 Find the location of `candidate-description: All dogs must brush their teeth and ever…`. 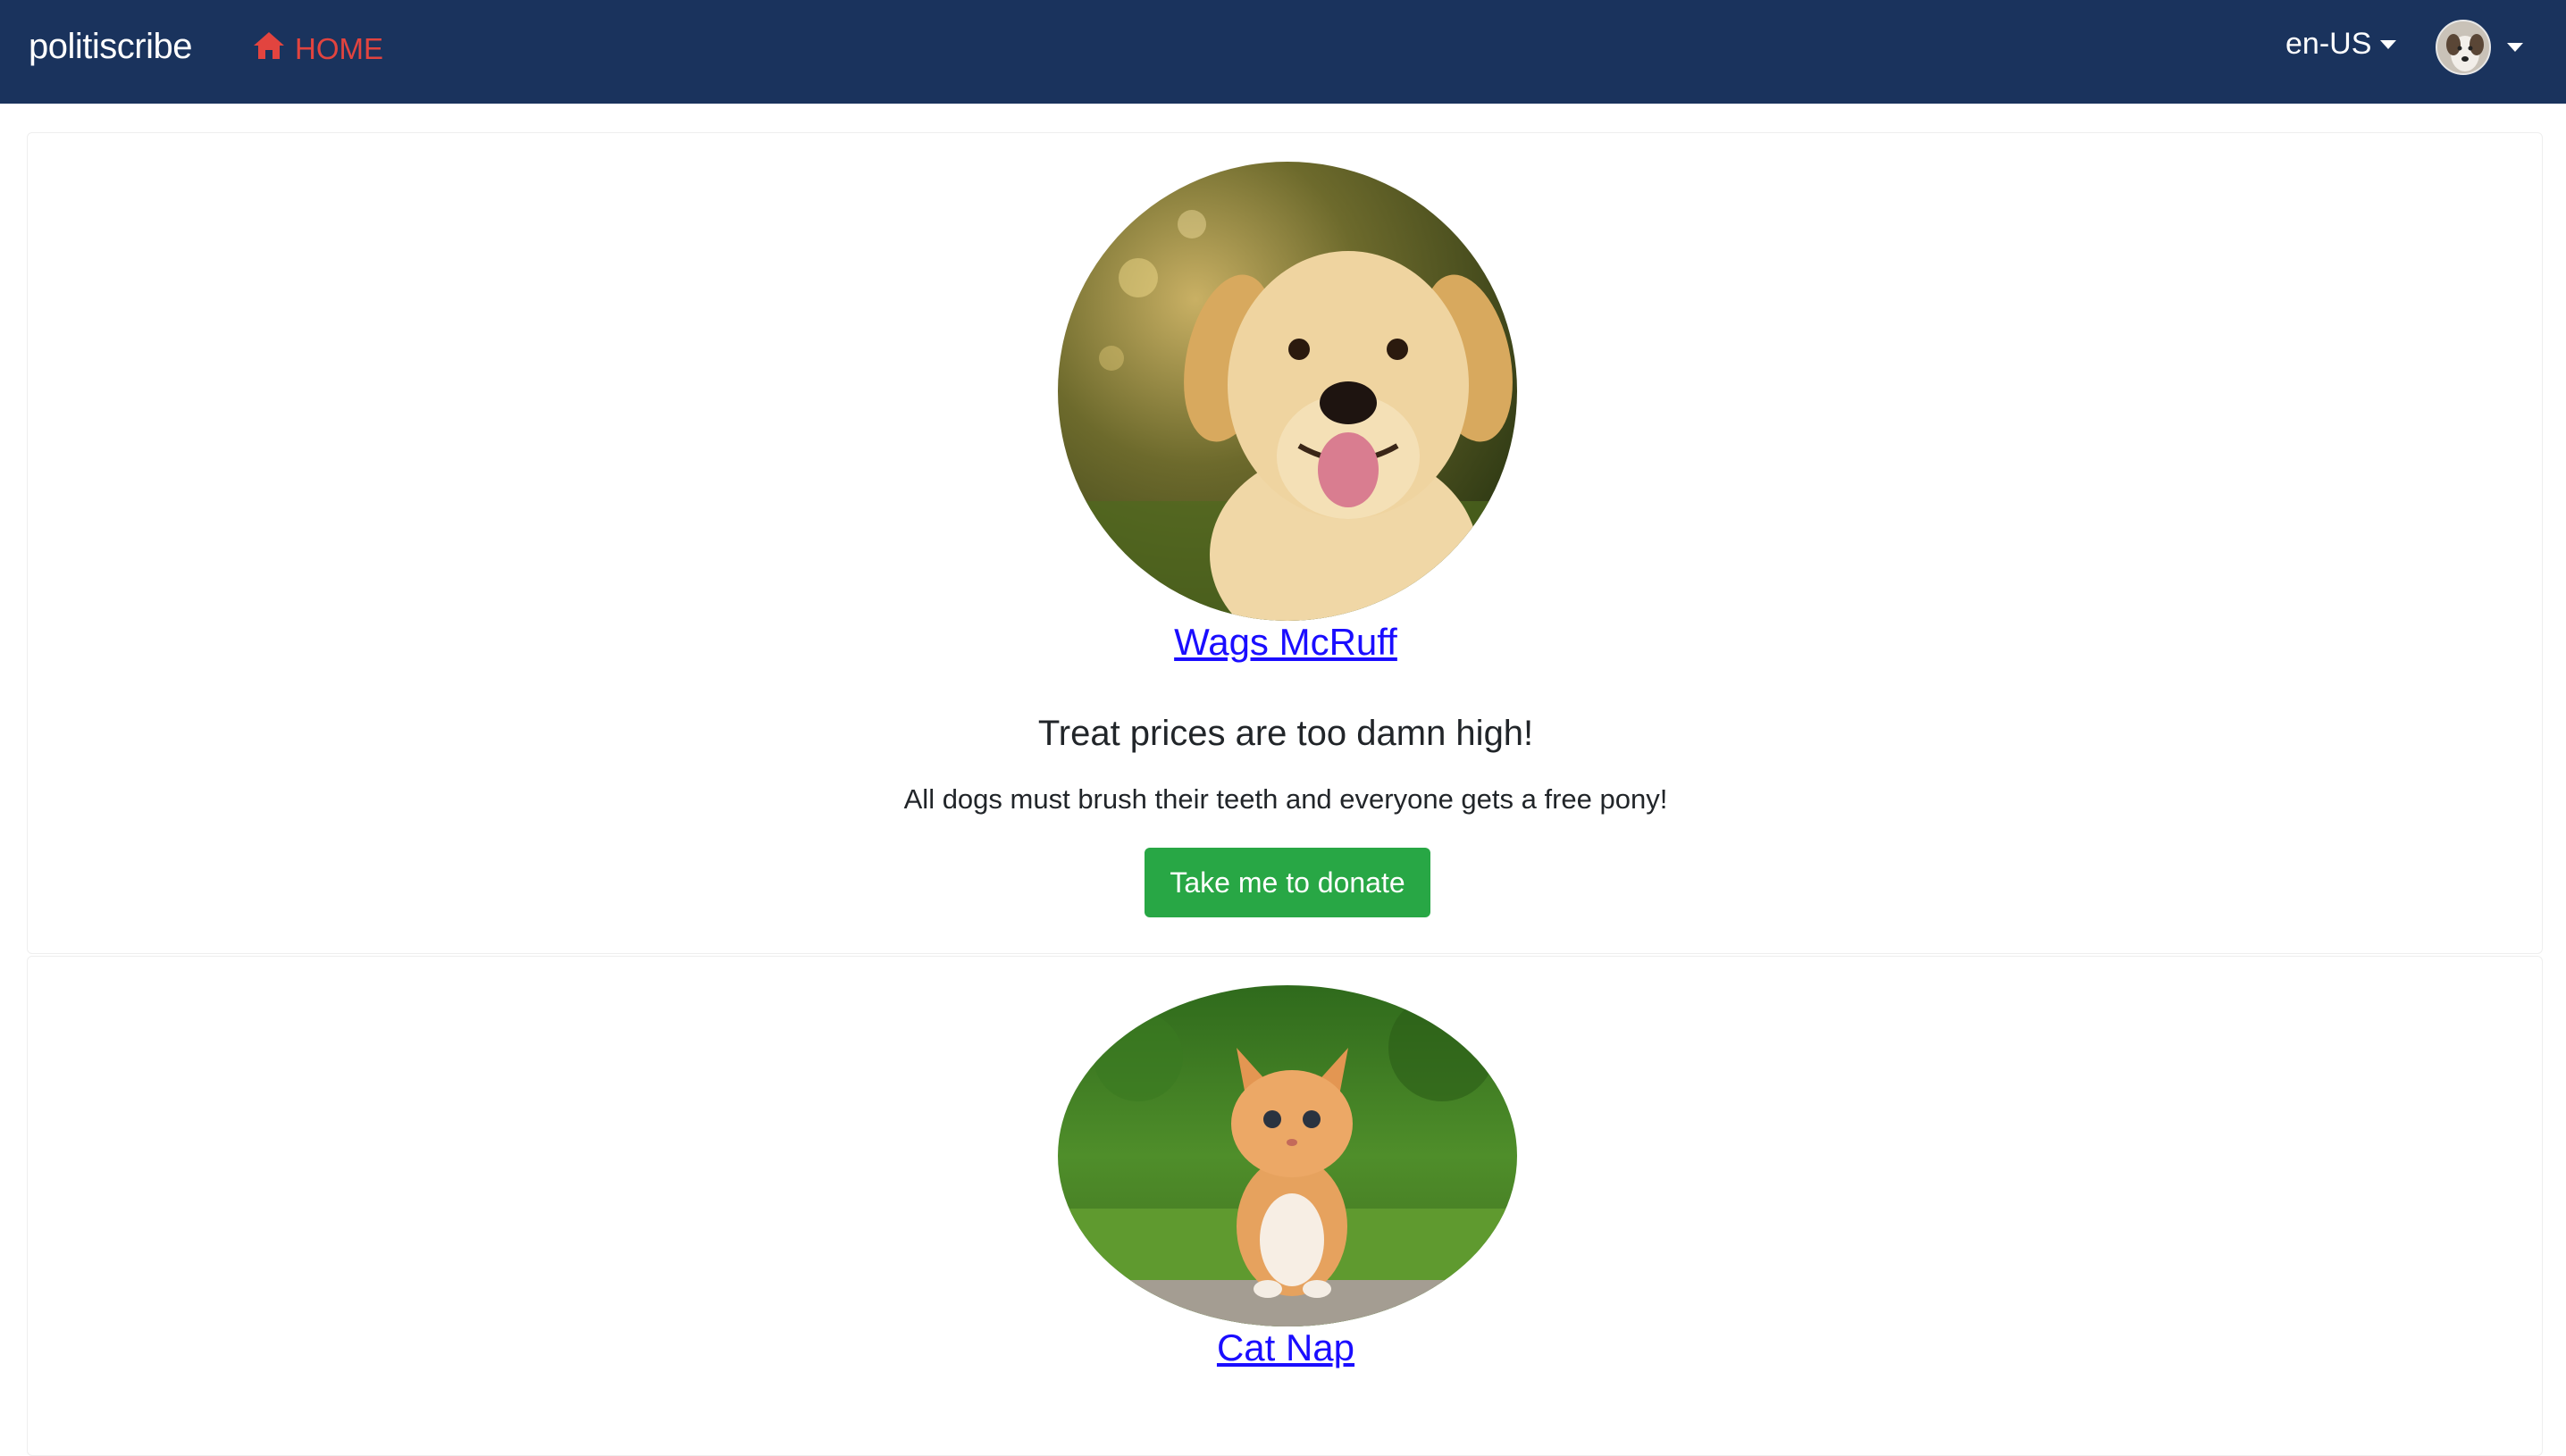

candidate-description: All dogs must brush their teeth and ever… is located at coordinates (1285, 799).